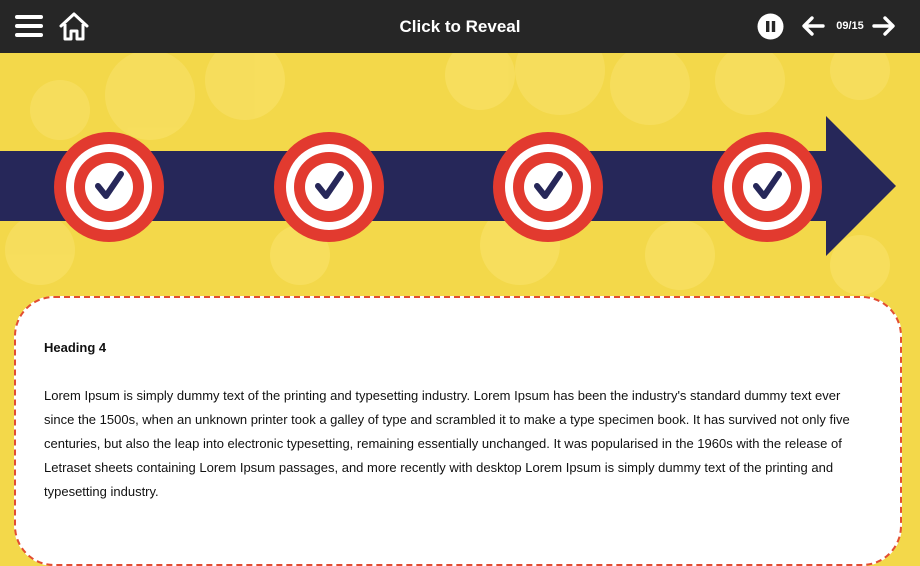  What do you see at coordinates (861, 186) in the screenshot?
I see `timeline-arrow-head` at bounding box center [861, 186].